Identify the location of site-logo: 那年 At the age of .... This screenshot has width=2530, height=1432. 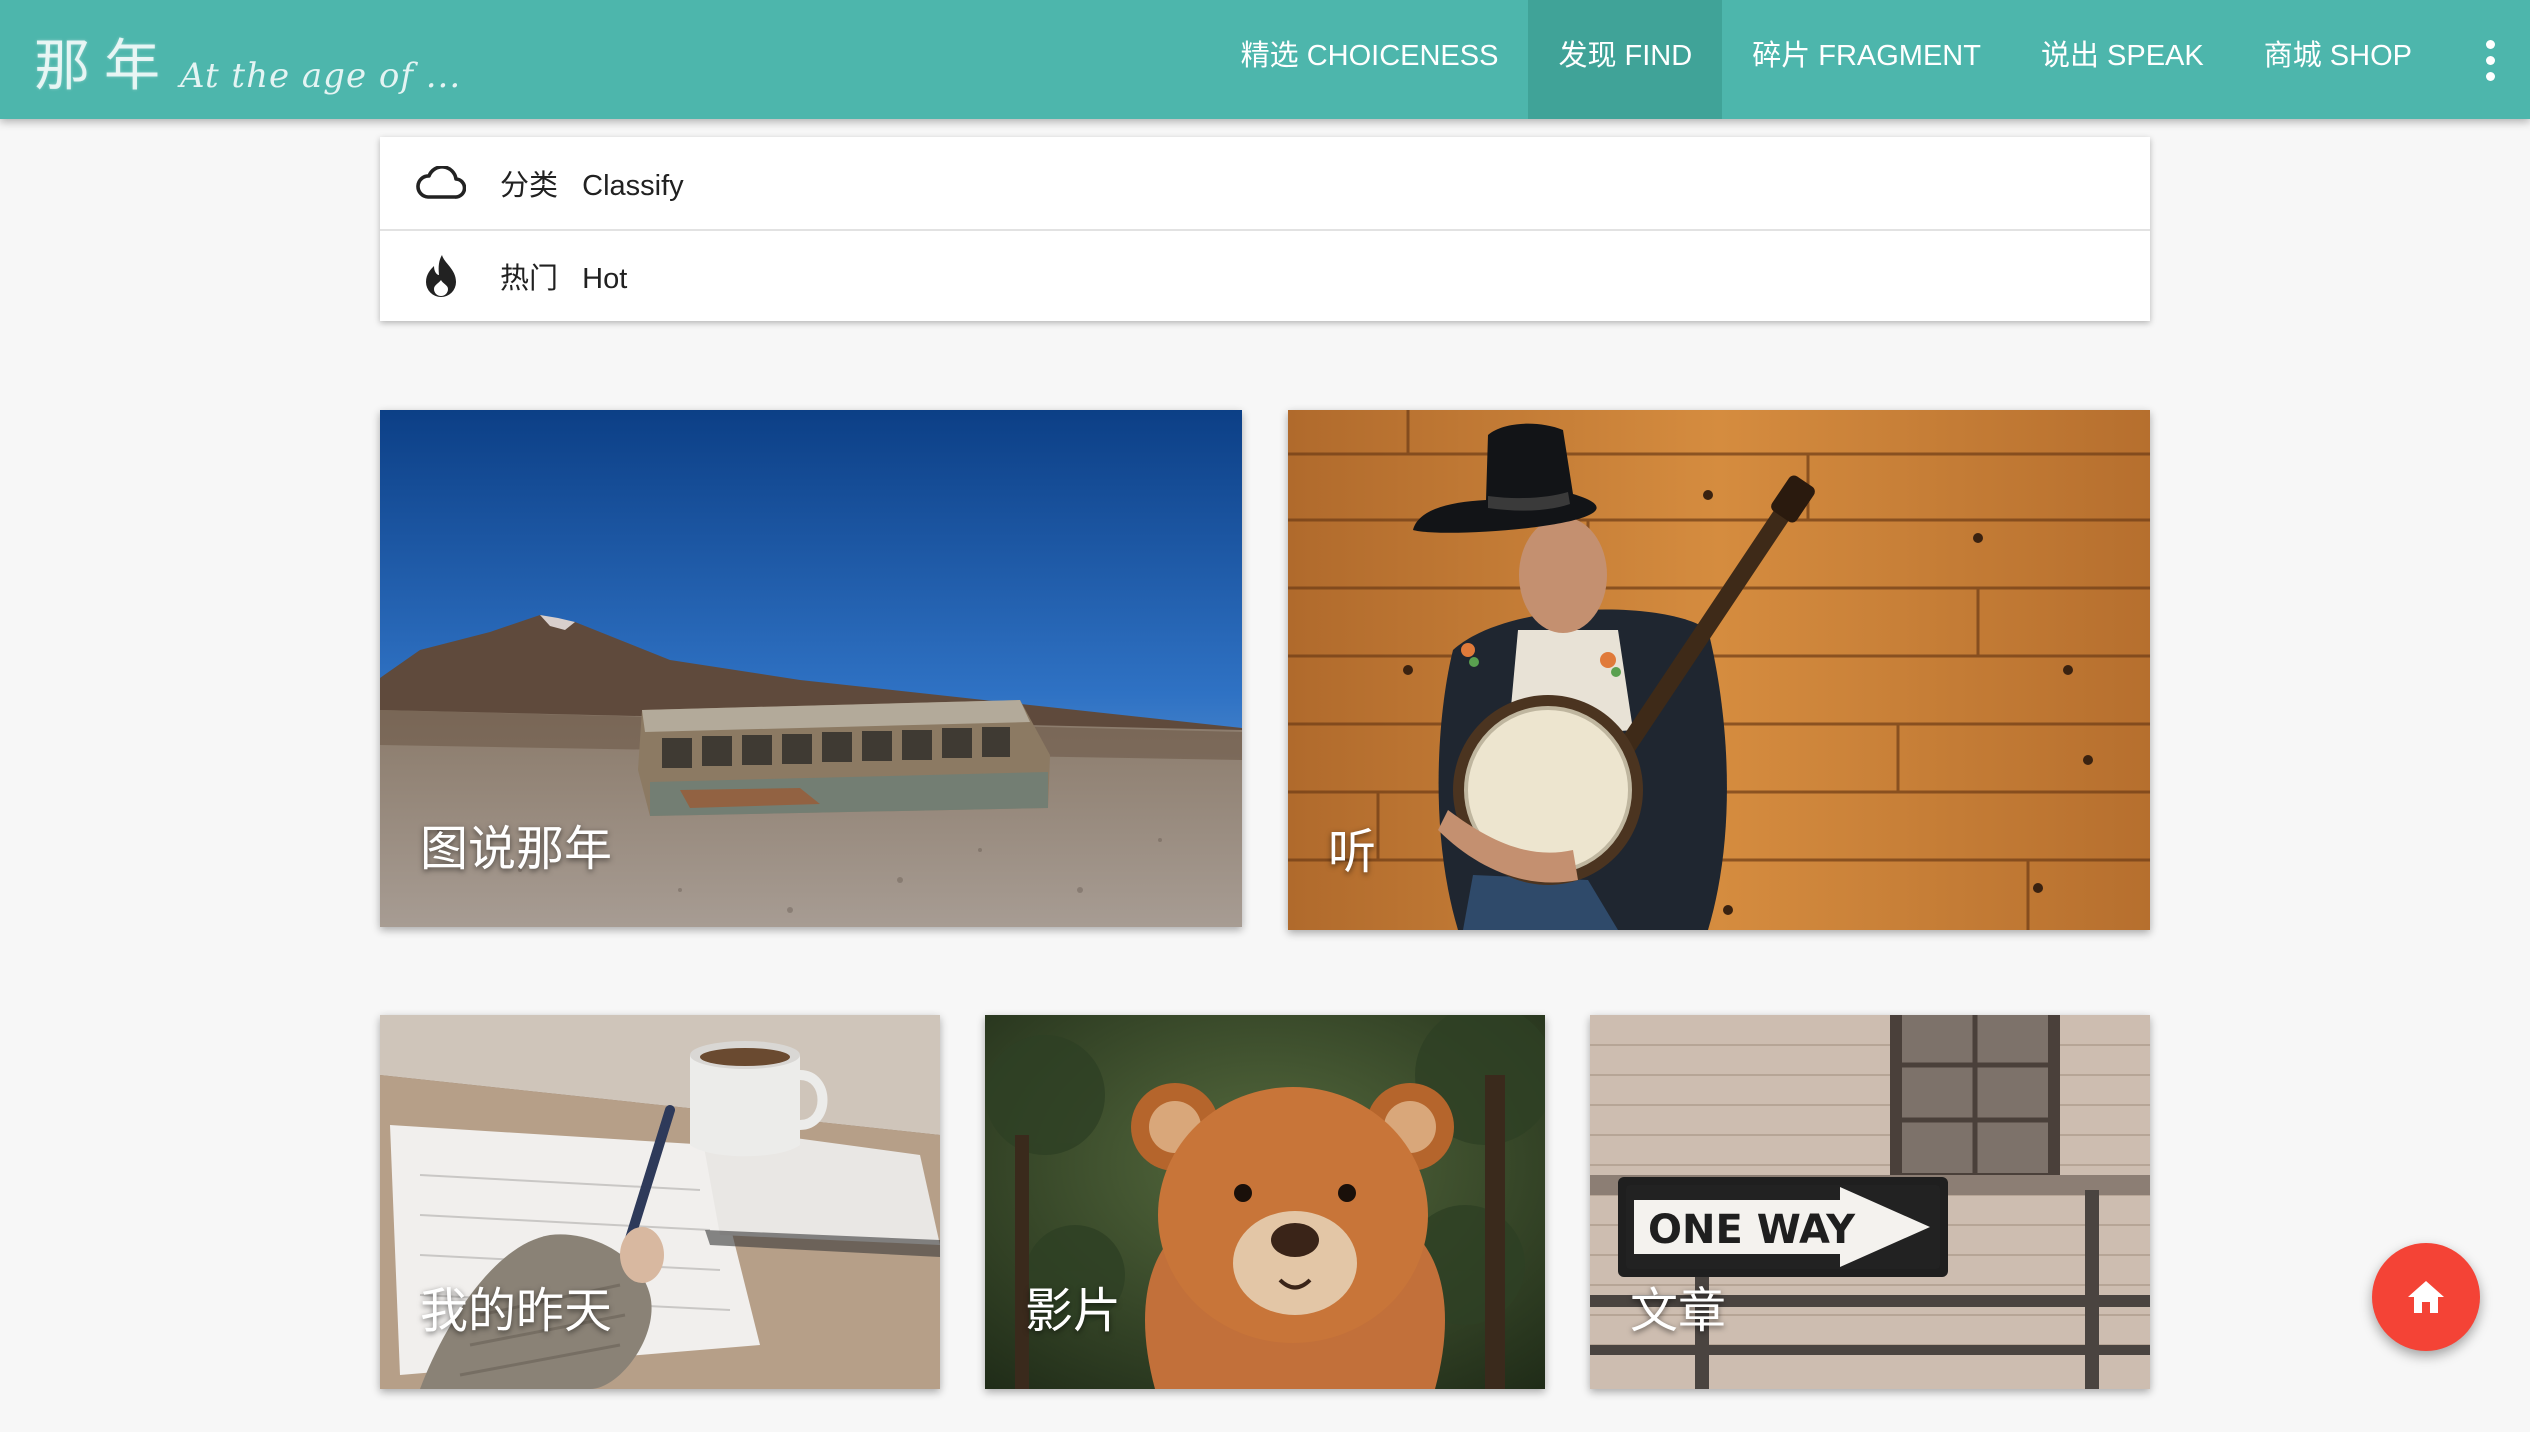
(247, 62).